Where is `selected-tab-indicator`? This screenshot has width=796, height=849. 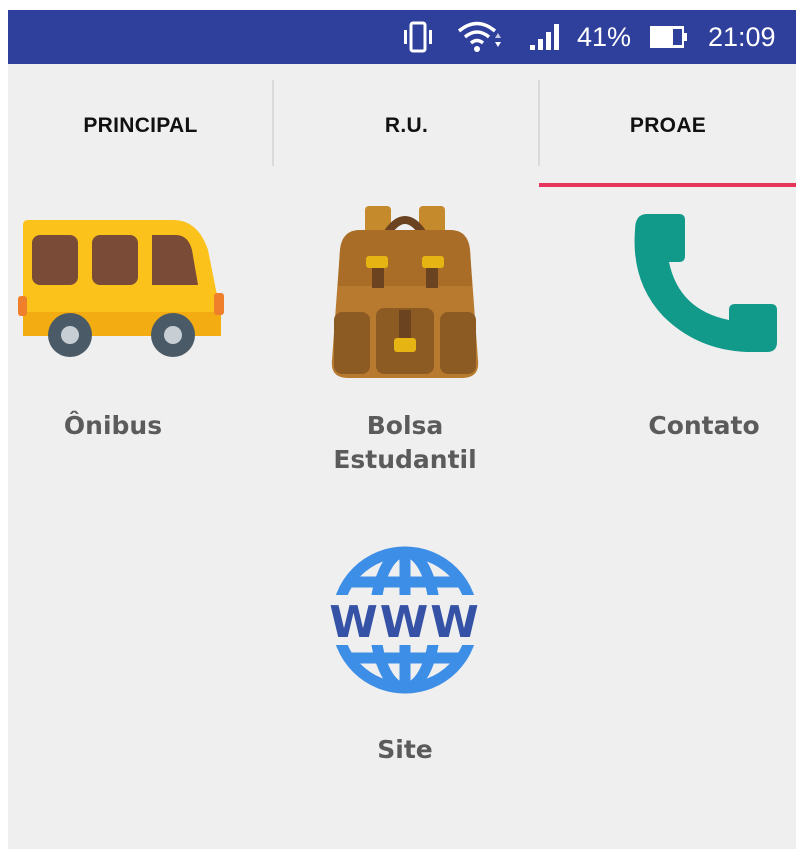
selected-tab-indicator is located at coordinates (667, 185).